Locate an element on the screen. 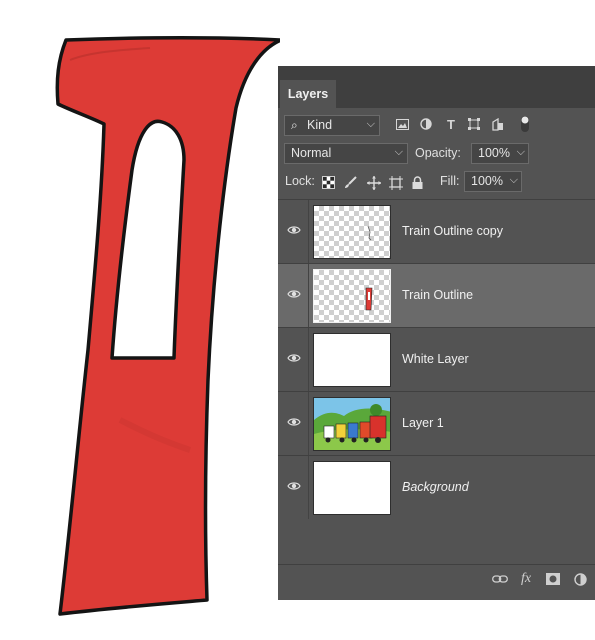  lock-transparent-pixels-icon is located at coordinates (328, 182).